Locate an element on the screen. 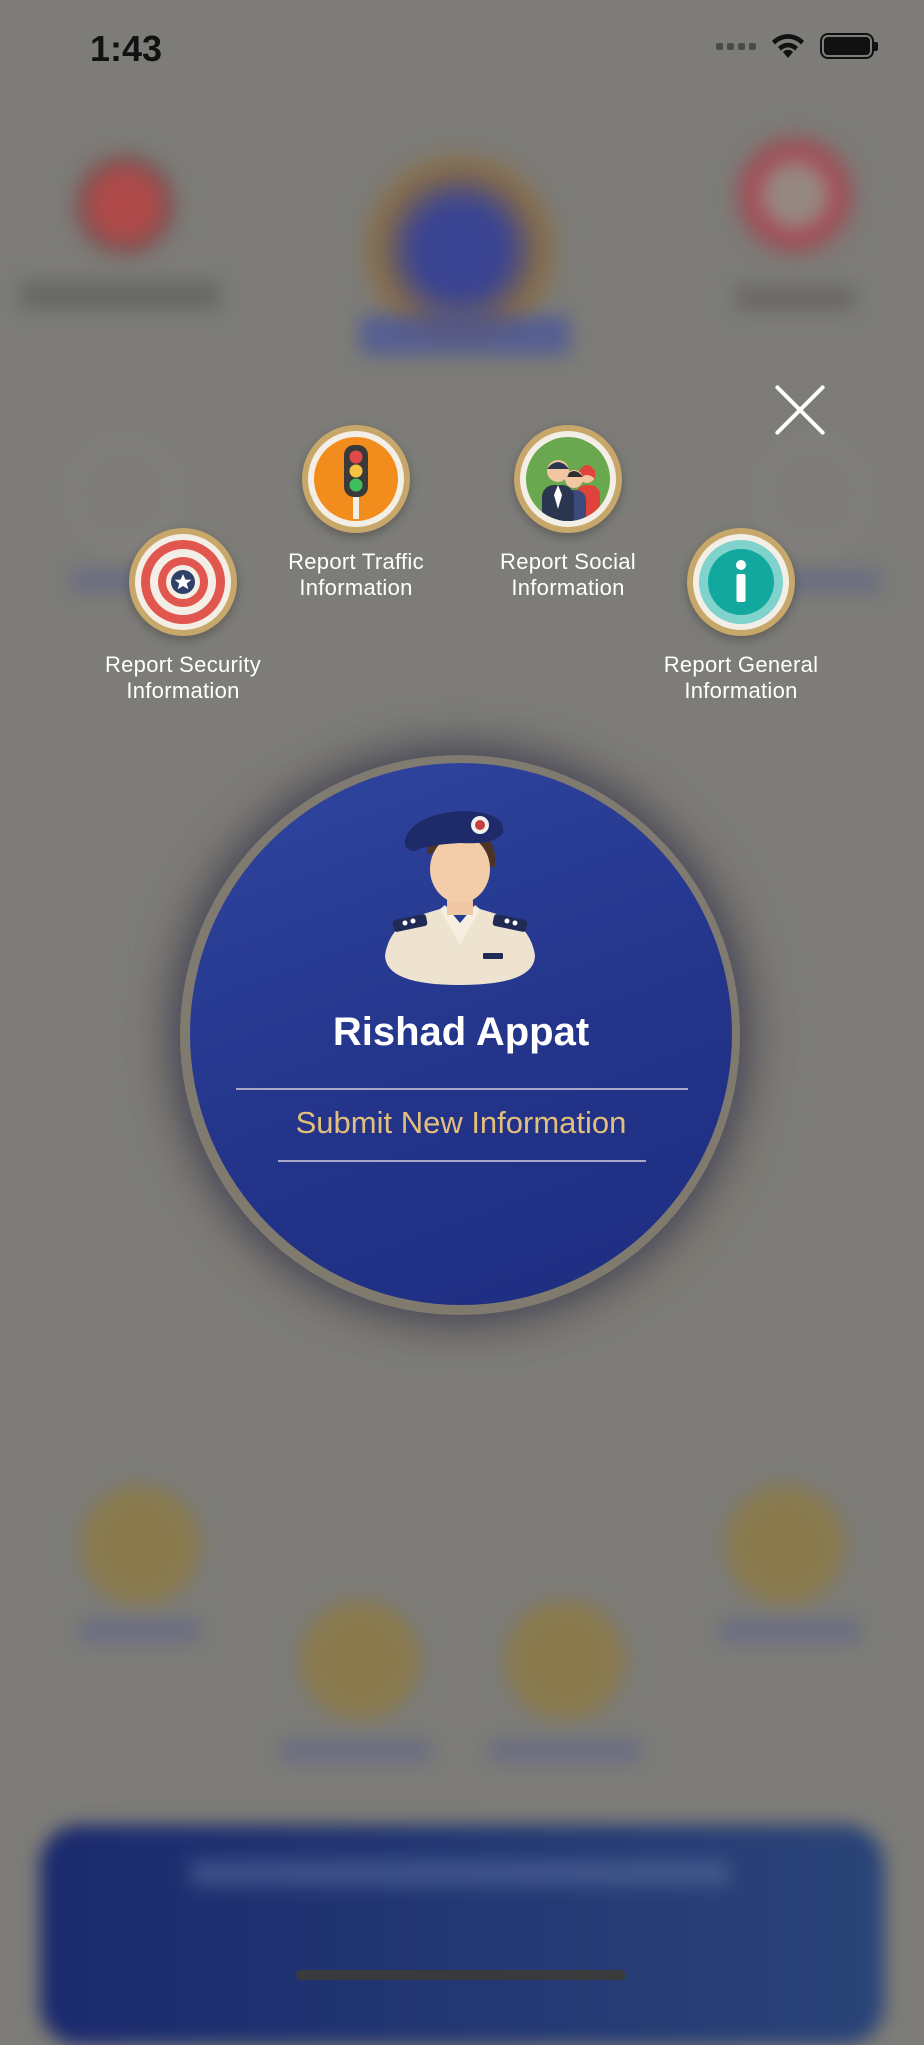  report-security-option: Report Security Information is located at coordinates (183, 616).